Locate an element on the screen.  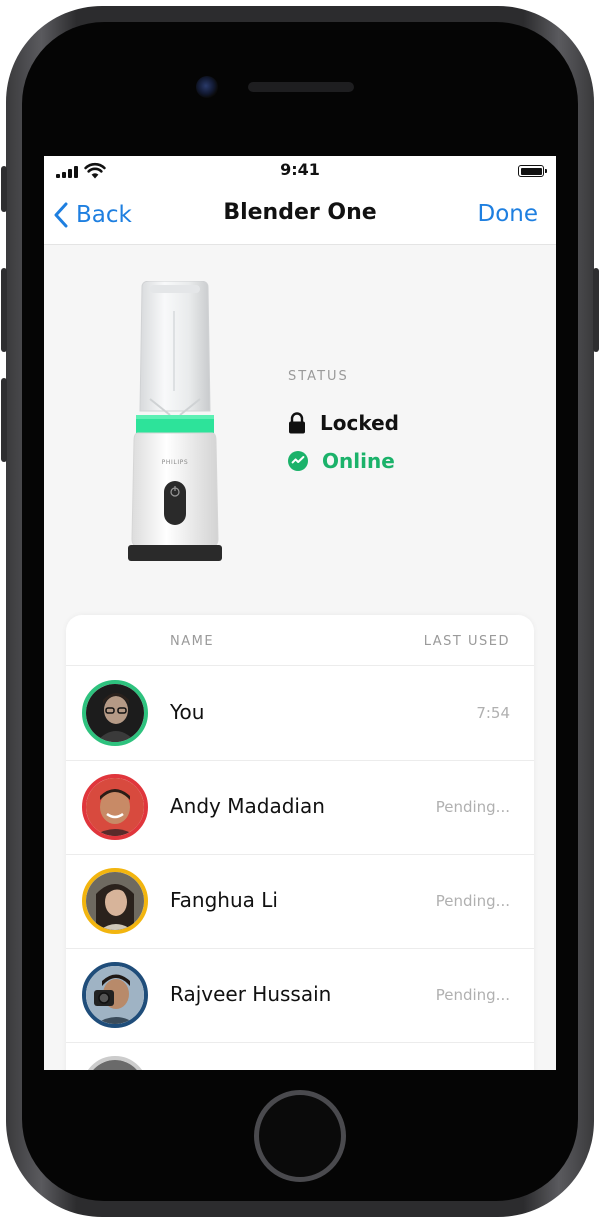
user-name: Rajveer Hussain is located at coordinates (251, 994).